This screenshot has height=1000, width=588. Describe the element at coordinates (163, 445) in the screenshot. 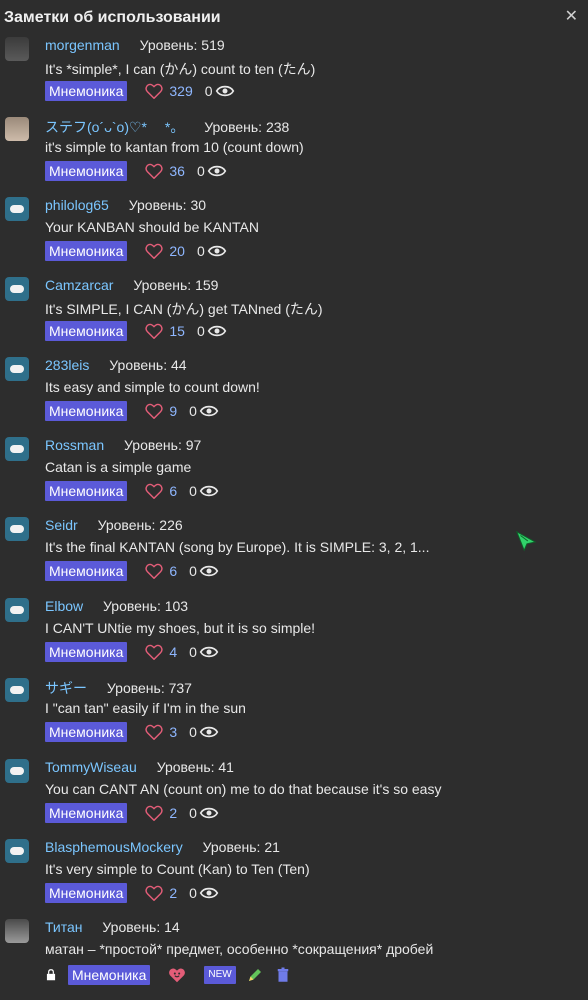

I see `level-label: Уровень: 97` at that location.